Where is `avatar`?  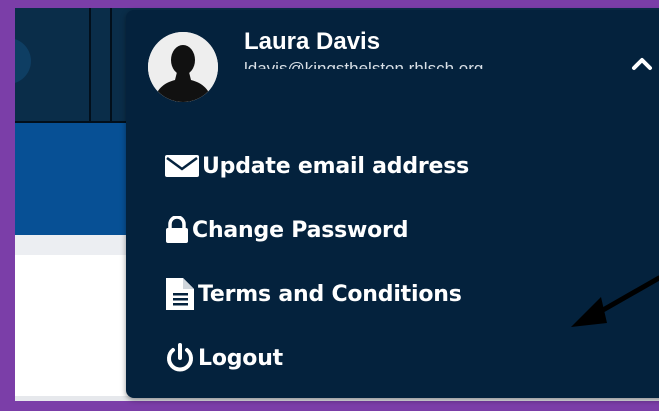
avatar is located at coordinates (183, 67).